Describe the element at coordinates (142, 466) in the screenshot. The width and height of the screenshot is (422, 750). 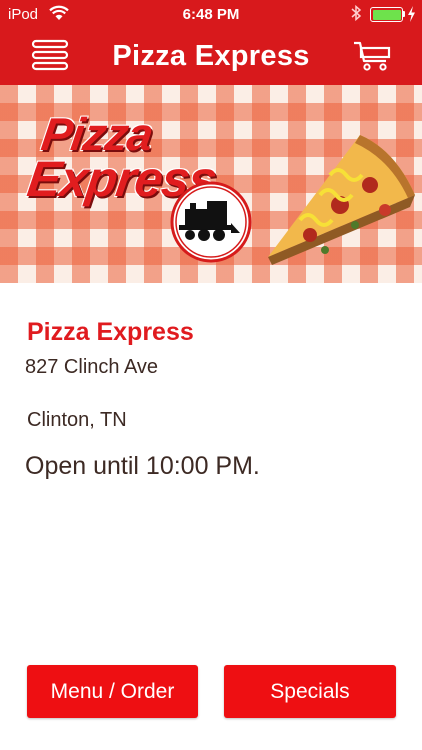
I see `store-hours: Open until 10:00 PM.` at that location.